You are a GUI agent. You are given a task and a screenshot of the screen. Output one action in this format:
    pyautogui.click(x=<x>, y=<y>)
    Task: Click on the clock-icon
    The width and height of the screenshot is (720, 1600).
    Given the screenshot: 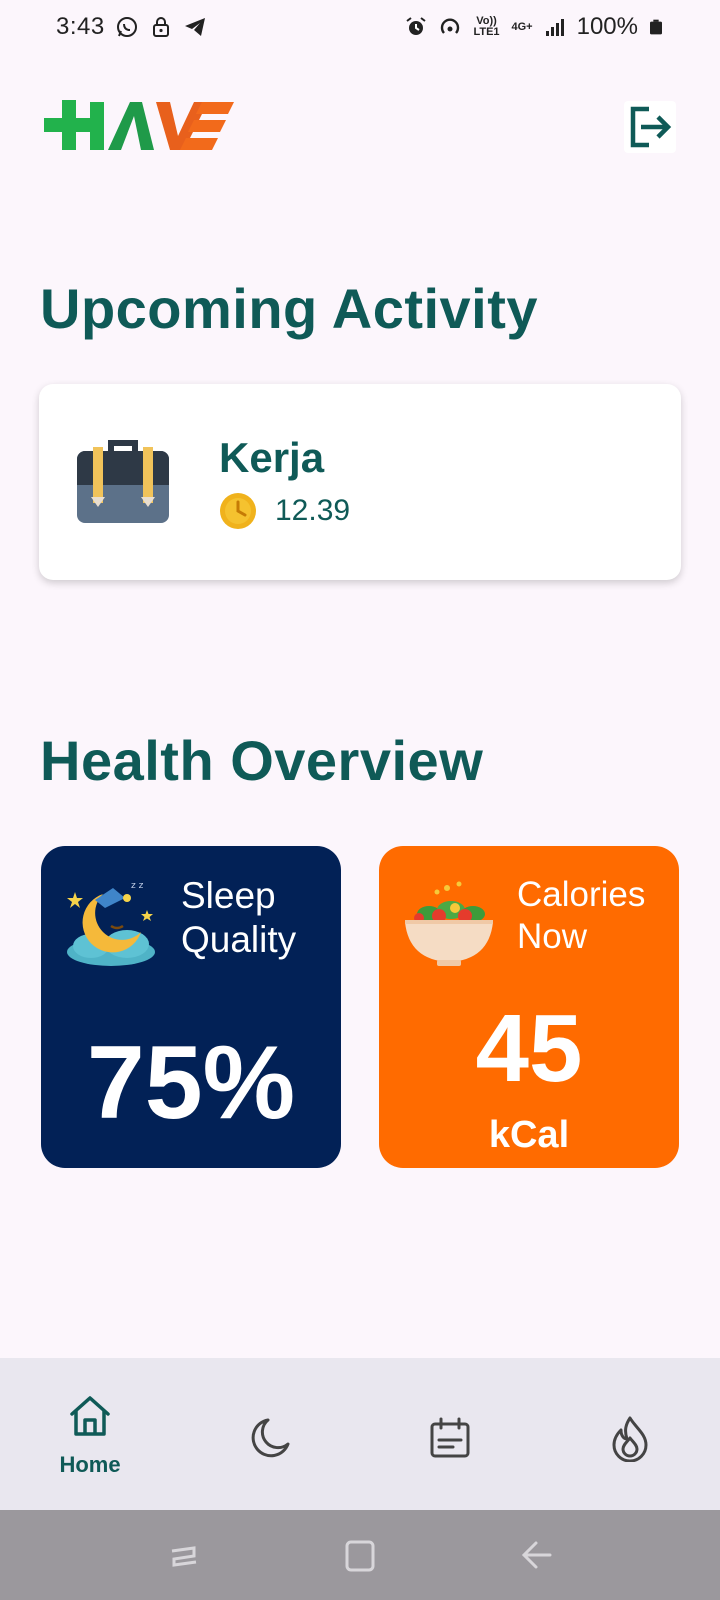 What is the action you would take?
    pyautogui.click(x=238, y=511)
    